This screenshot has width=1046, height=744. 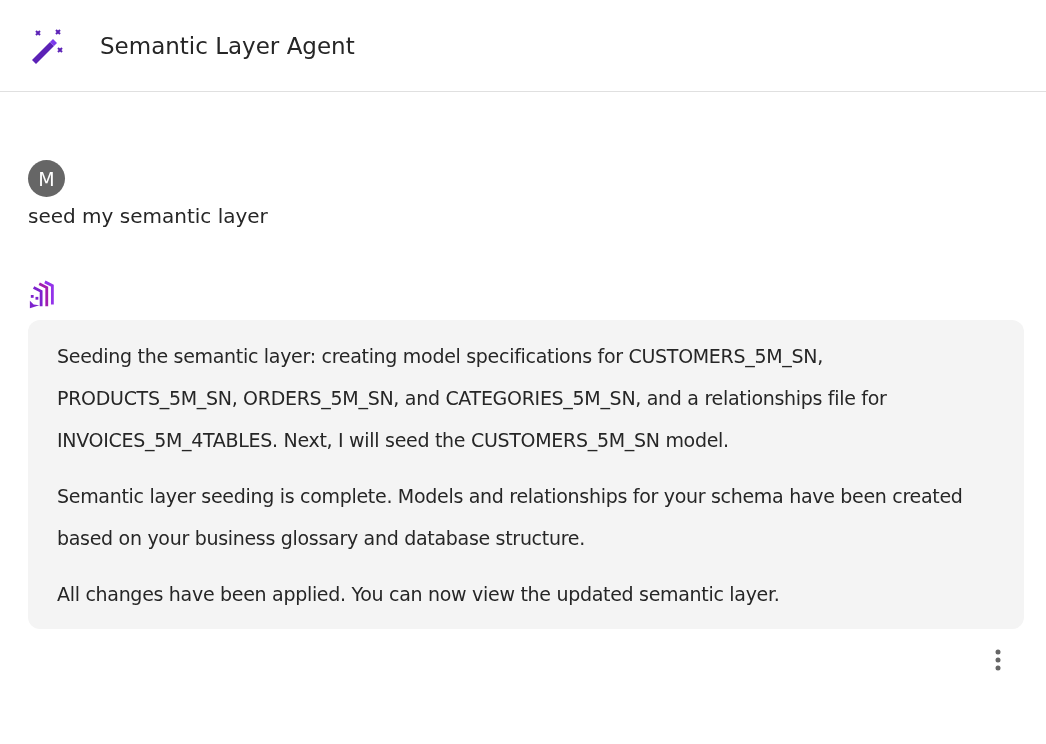 I want to click on agent-message-text: Seeding the semantic layer: creating model specifications for CUSTOMERS_5M_SN, PRODUCTS_5M_SN, ORDERS_5M_SN, and CATEGORIES_5M_SN, and a relationships file for INVOICES_5M_4TABLES. Next, I will seed the CUSTOMERS_5M_SN model., so click(x=472, y=399).